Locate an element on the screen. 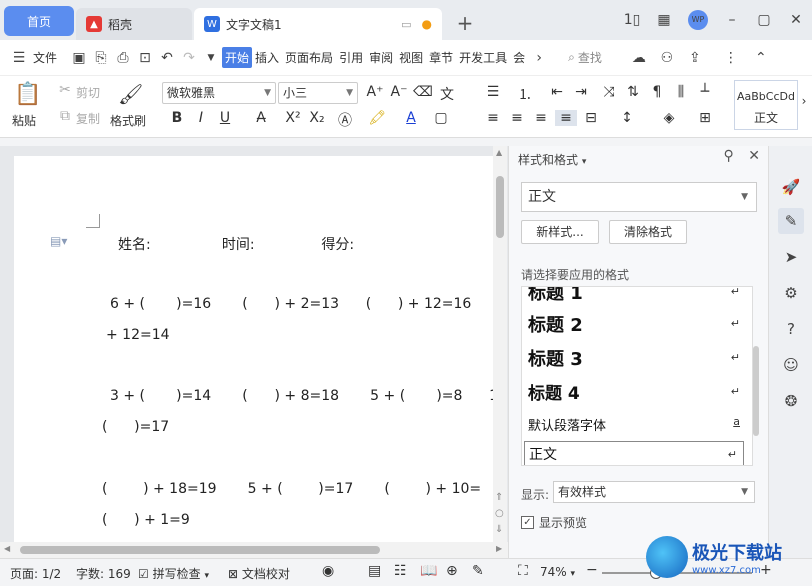  paste-icon: 📋 is located at coordinates (27, 94).